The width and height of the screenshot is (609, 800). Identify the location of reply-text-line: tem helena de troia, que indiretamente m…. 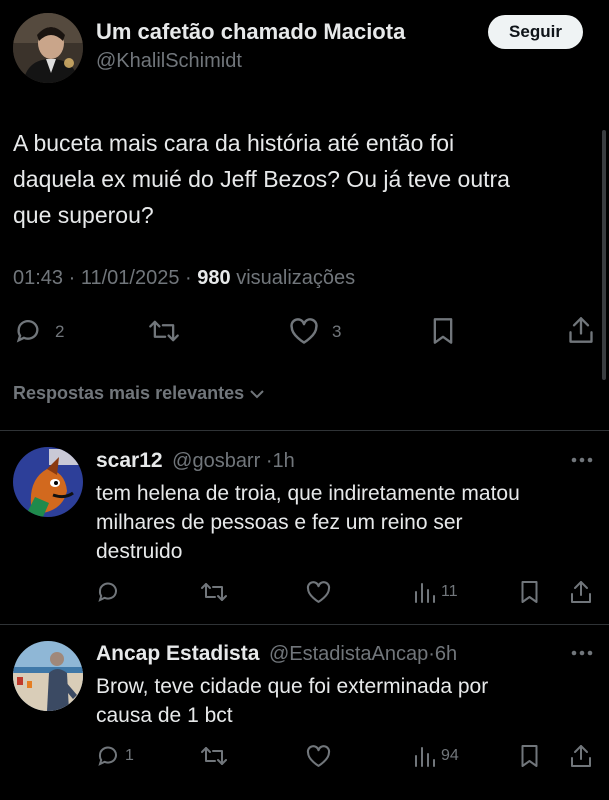
(308, 493).